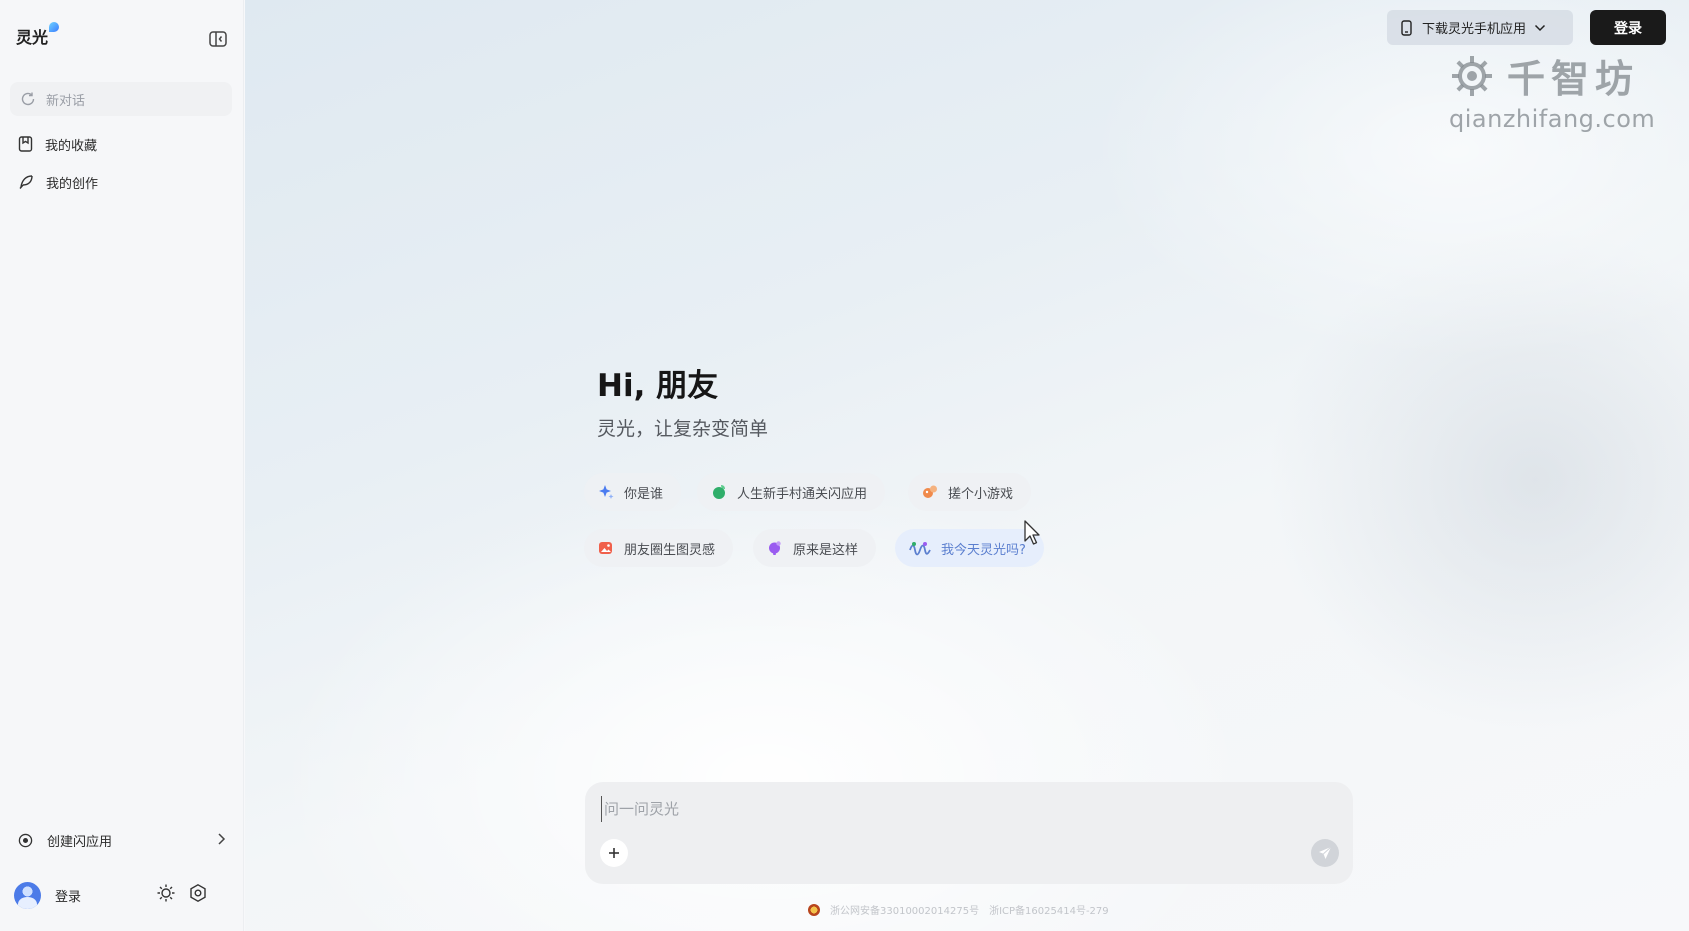 This screenshot has width=1689, height=931. I want to click on suggestion-chip-so-thats-it: 原来是这样, so click(815, 548).